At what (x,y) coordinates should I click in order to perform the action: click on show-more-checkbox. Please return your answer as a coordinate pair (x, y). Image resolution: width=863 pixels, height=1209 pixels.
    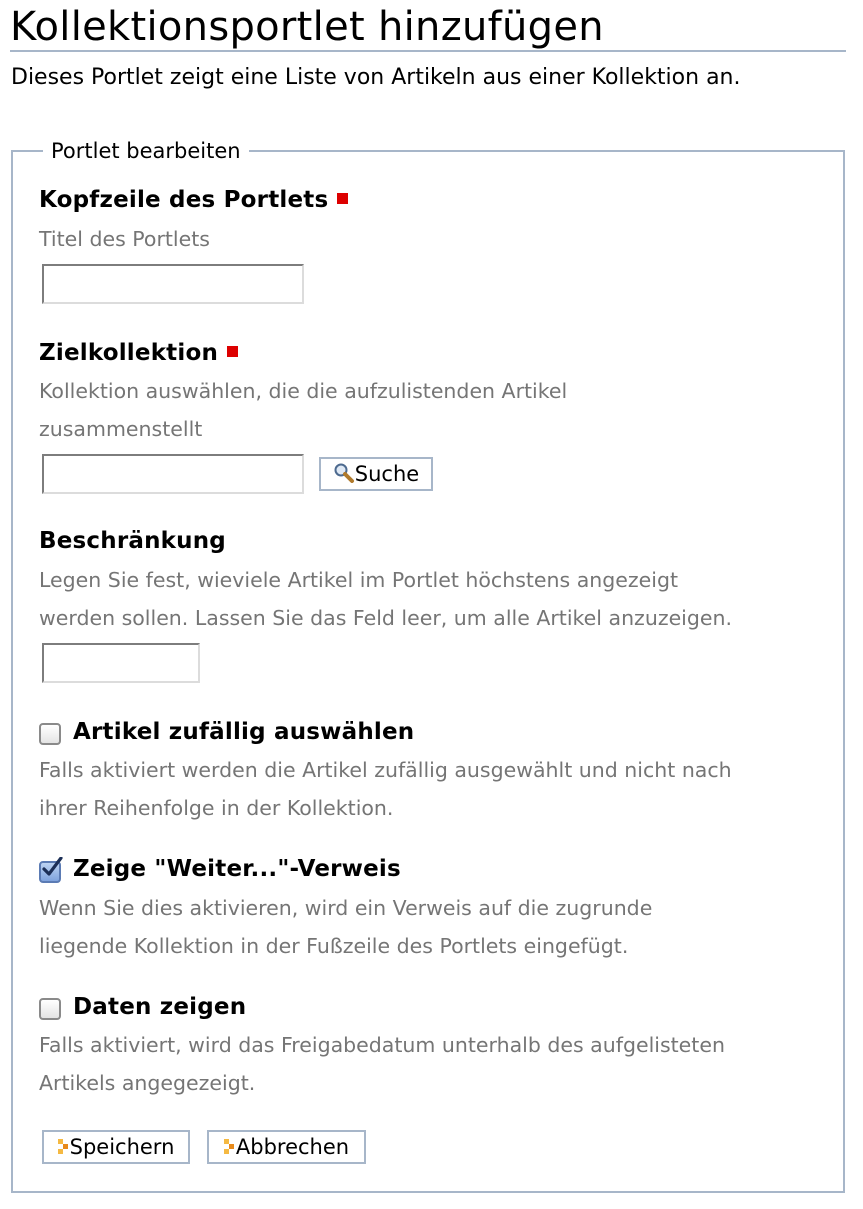
    Looking at the image, I should click on (51, 870).